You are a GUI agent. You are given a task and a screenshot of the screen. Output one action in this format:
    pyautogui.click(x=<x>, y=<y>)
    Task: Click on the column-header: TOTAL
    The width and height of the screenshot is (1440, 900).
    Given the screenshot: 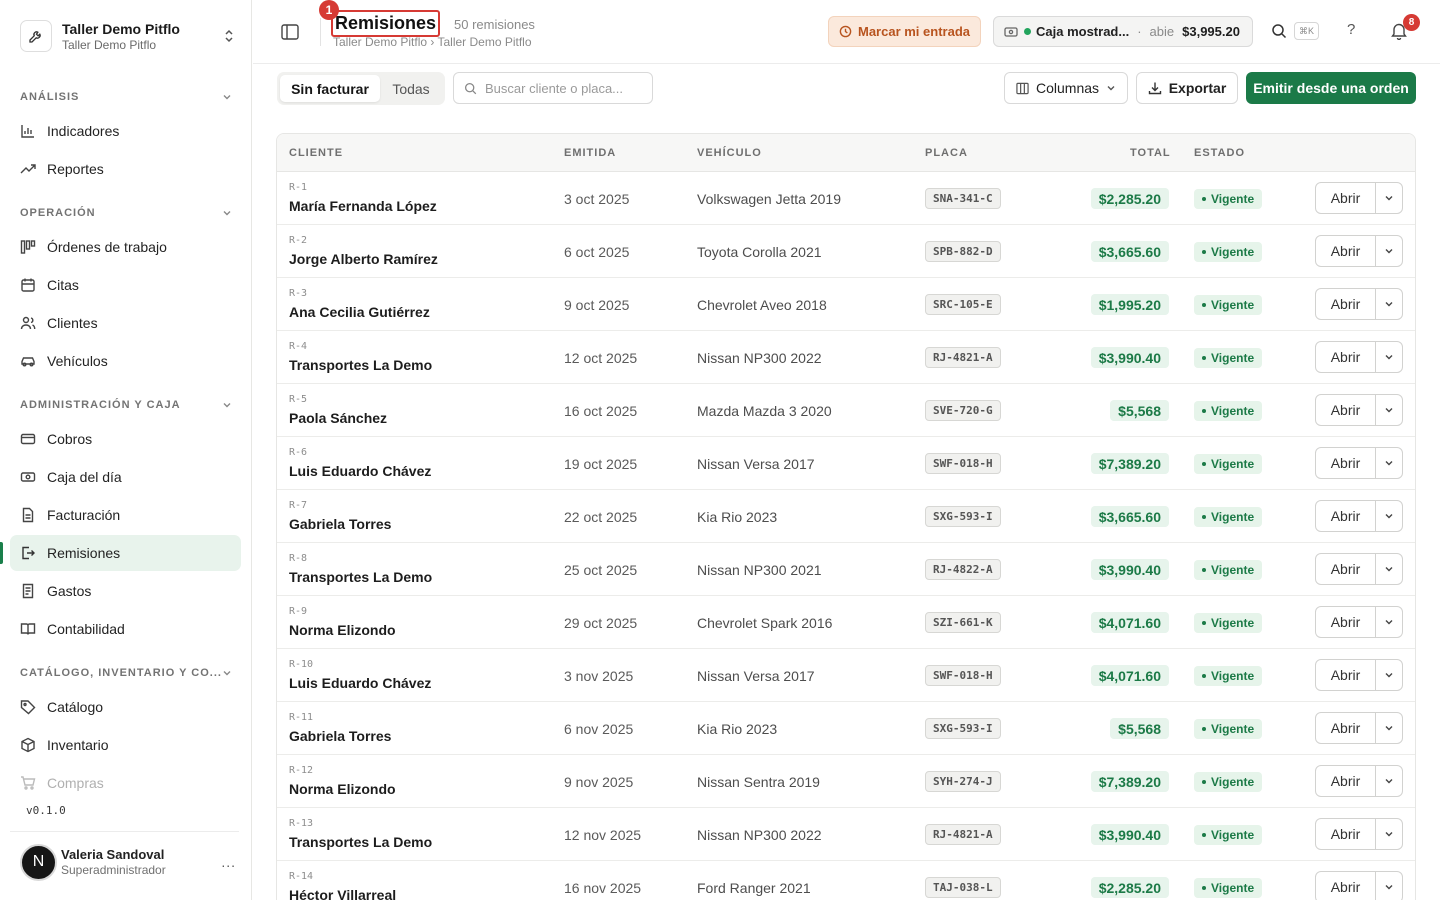 What is the action you would take?
    pyautogui.click(x=1150, y=153)
    